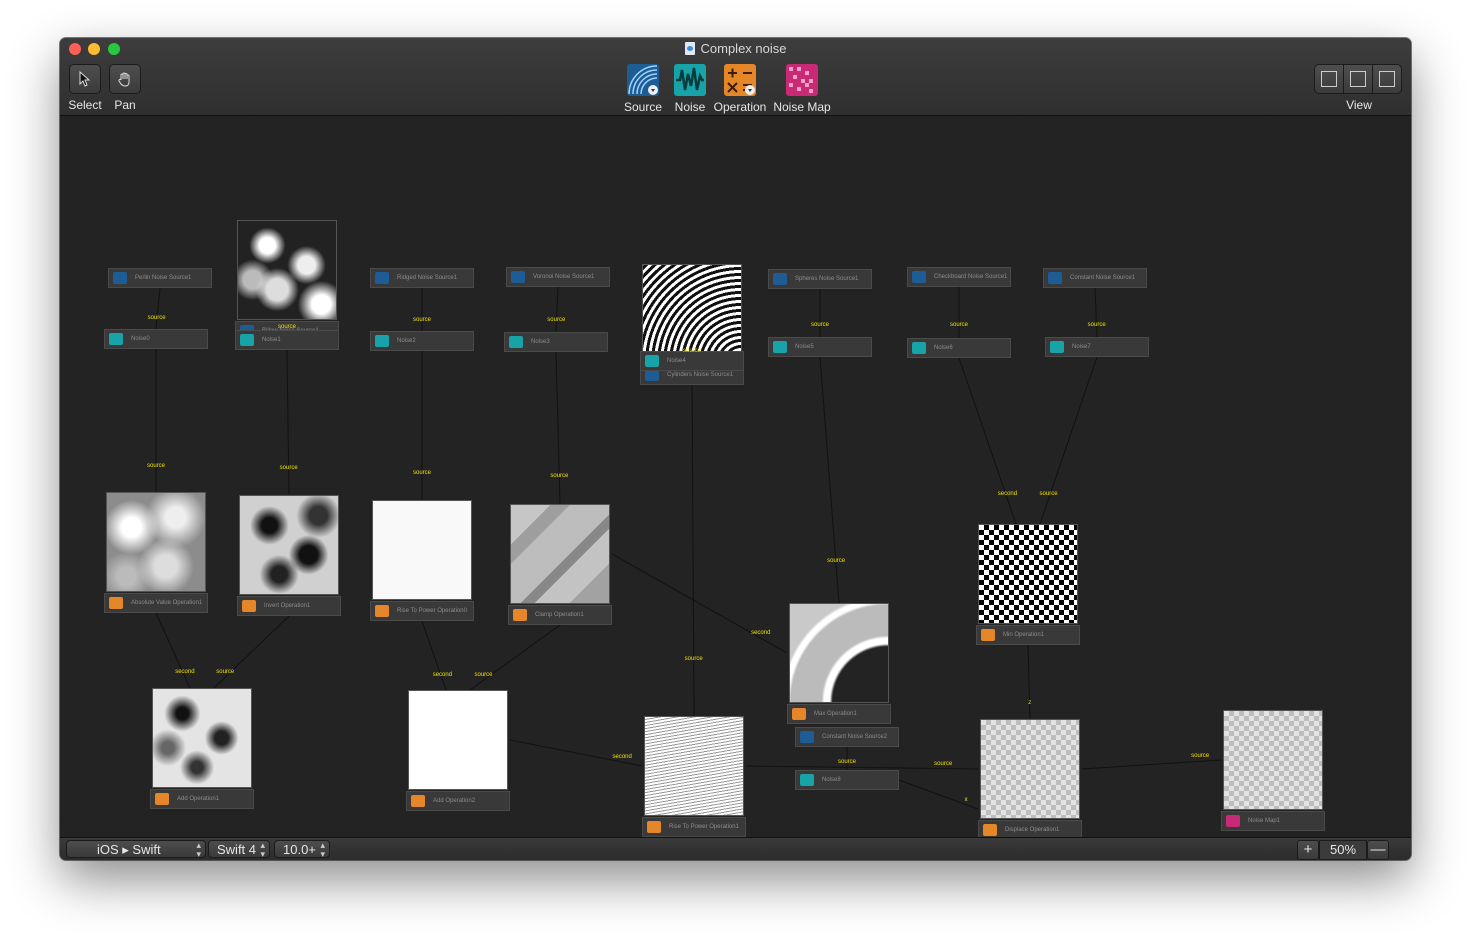 The width and height of the screenshot is (1470, 940). What do you see at coordinates (136, 849) in the screenshot?
I see `platform-popup: iOS ▸ Swift ▴ ▾` at bounding box center [136, 849].